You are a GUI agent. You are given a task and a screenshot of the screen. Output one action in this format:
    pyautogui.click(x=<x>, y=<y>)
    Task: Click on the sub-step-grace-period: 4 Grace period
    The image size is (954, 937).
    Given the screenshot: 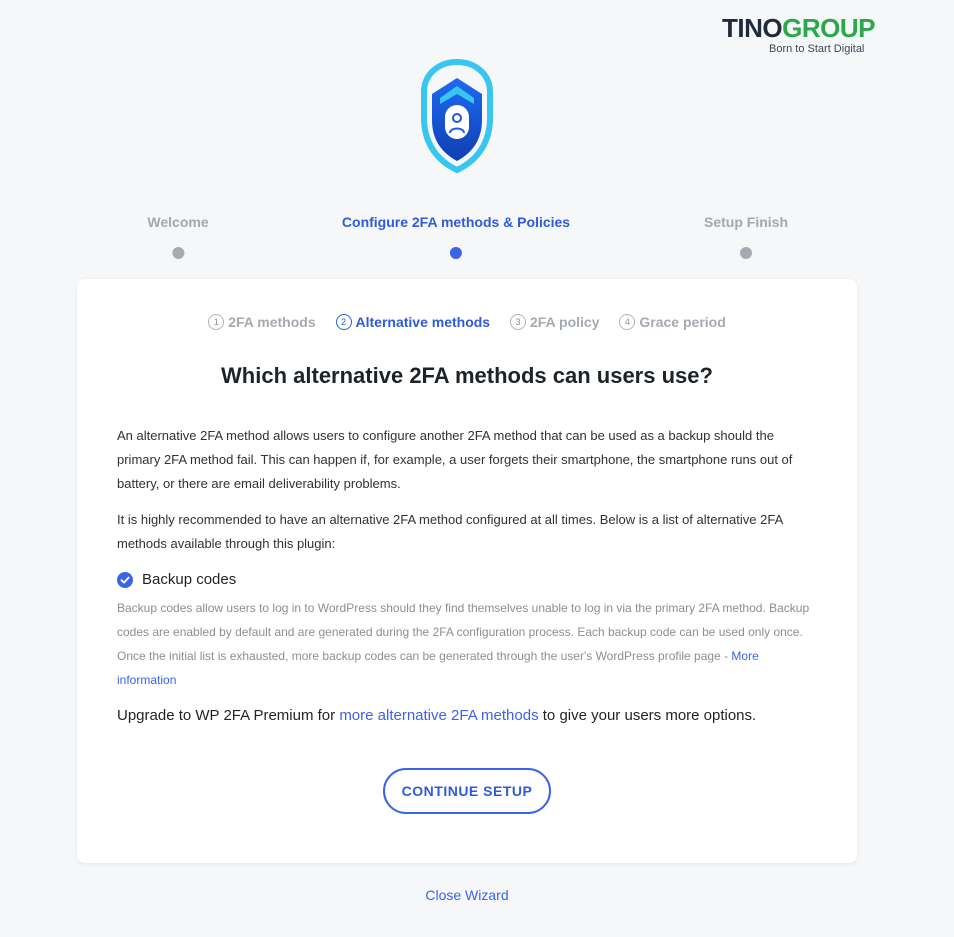 What is the action you would take?
    pyautogui.click(x=672, y=322)
    